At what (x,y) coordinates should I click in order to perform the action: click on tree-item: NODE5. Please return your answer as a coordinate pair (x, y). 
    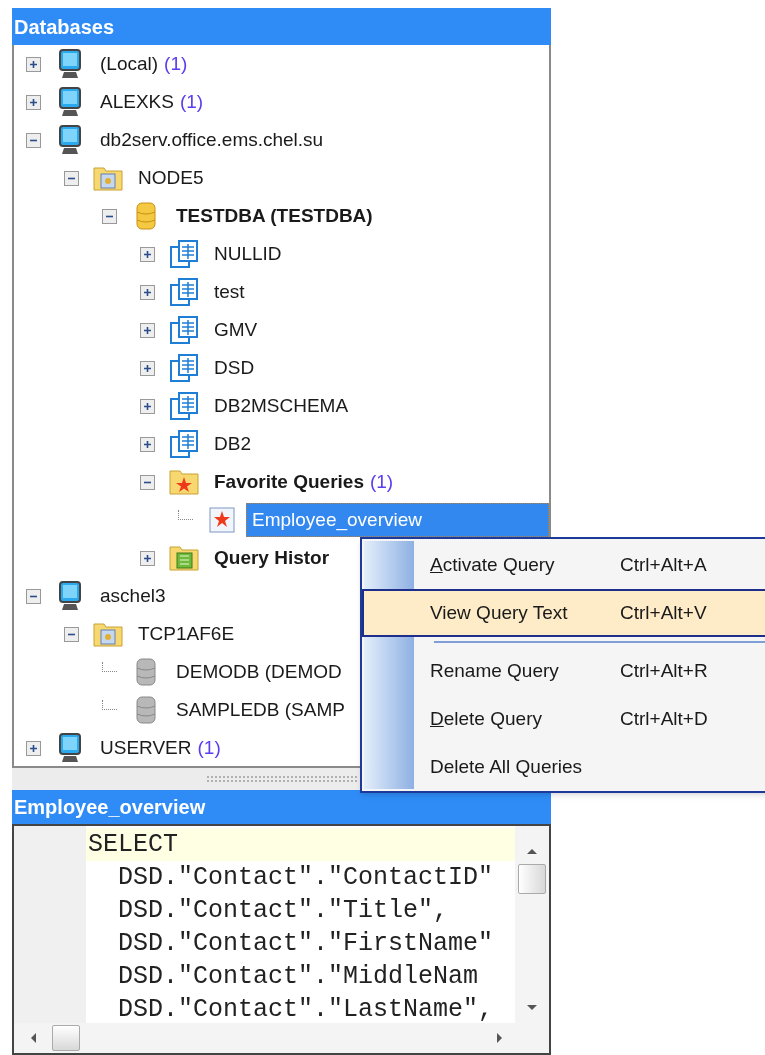
    Looking at the image, I should click on (171, 178).